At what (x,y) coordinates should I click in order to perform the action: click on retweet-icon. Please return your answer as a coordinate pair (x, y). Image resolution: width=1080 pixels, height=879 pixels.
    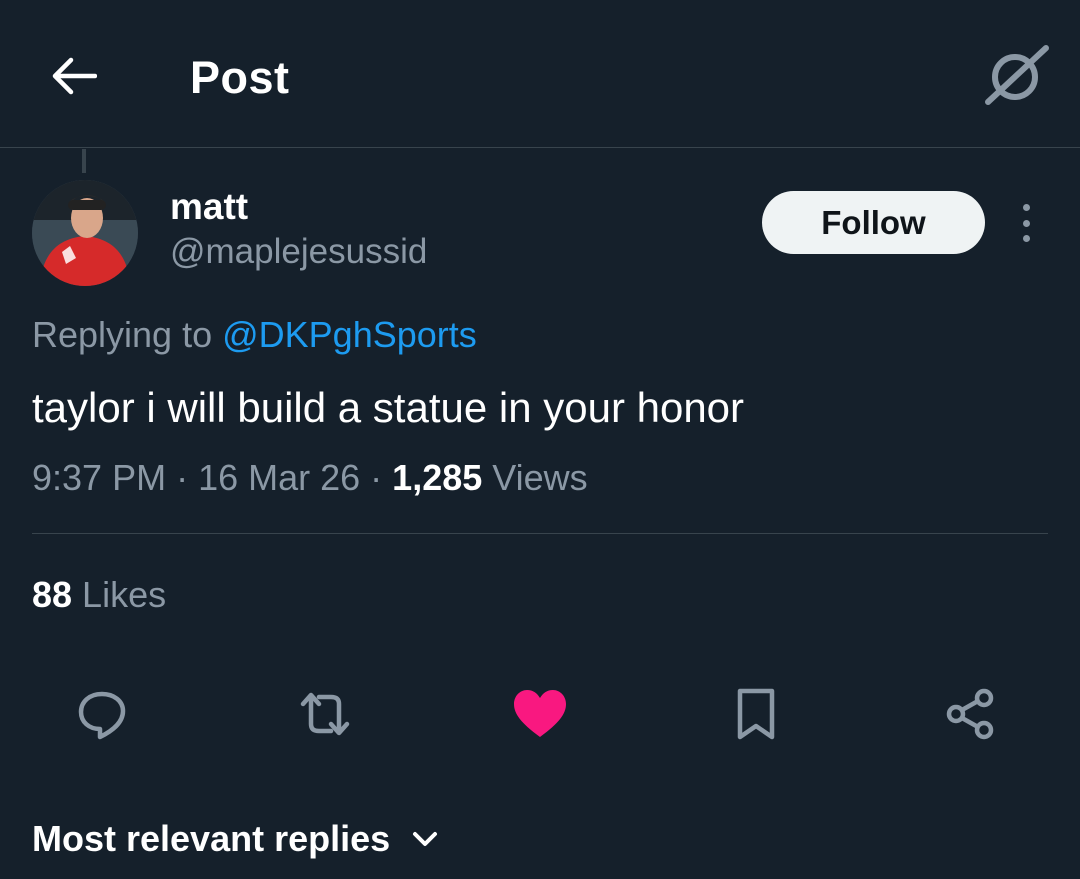
    Looking at the image, I should click on (325, 714).